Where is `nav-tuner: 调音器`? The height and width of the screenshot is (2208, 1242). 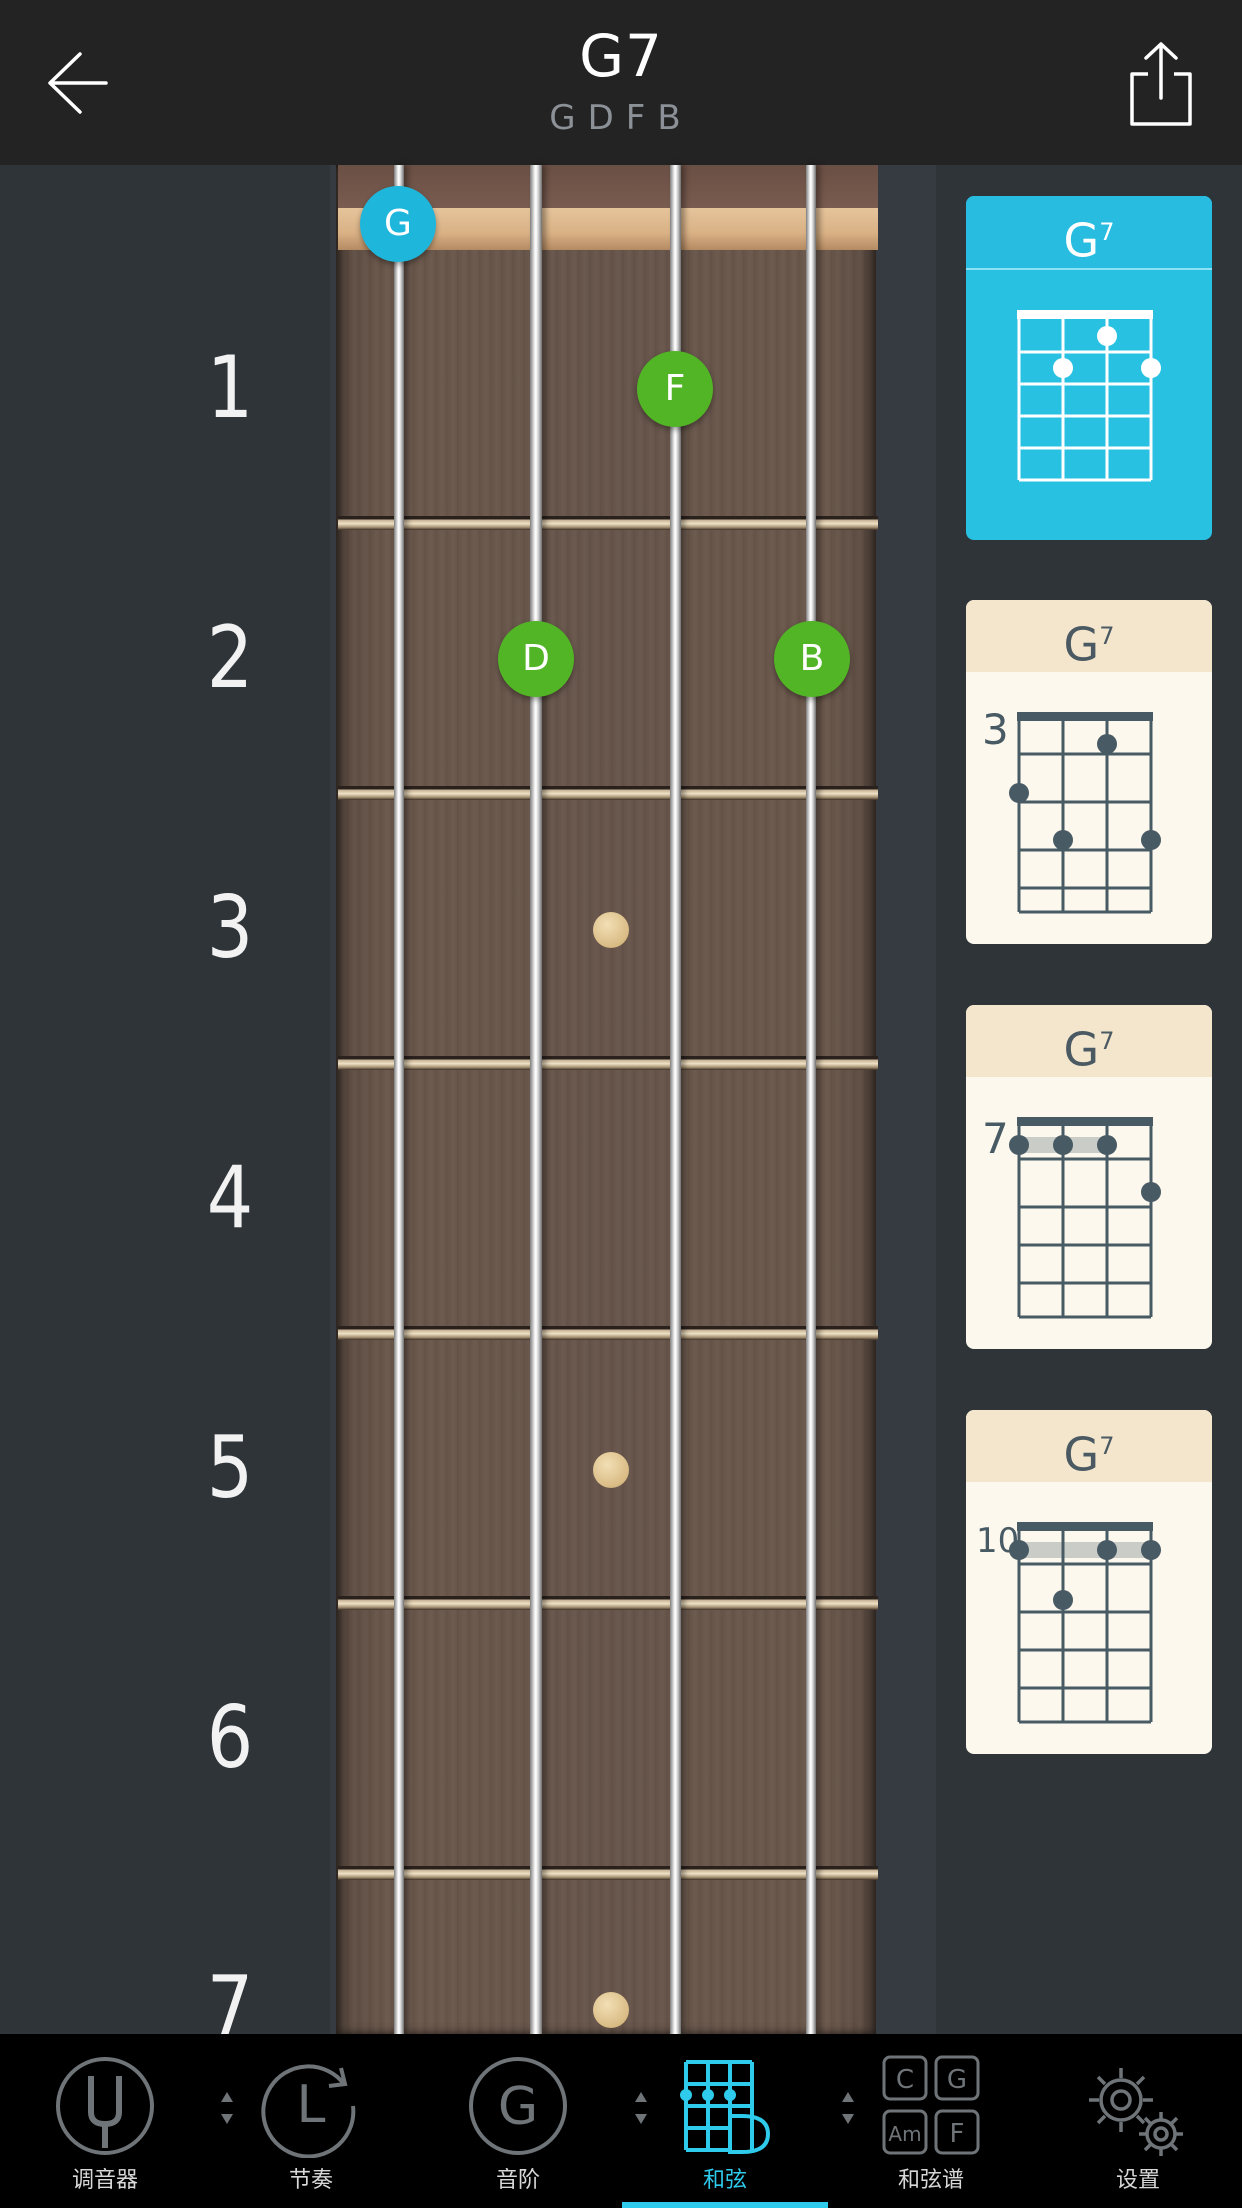
nav-tuner: 调音器 is located at coordinates (105, 2121).